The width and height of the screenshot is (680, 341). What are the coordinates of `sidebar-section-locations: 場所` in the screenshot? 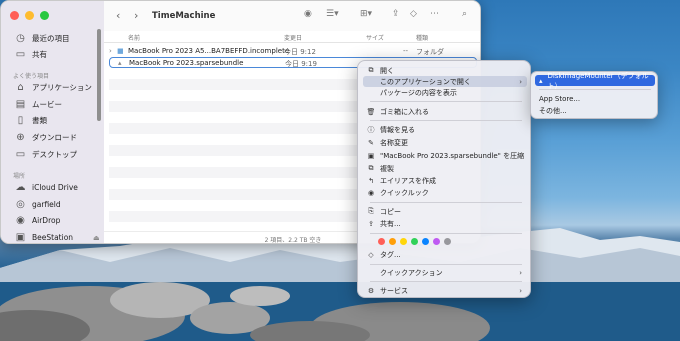 It's located at (19, 176).